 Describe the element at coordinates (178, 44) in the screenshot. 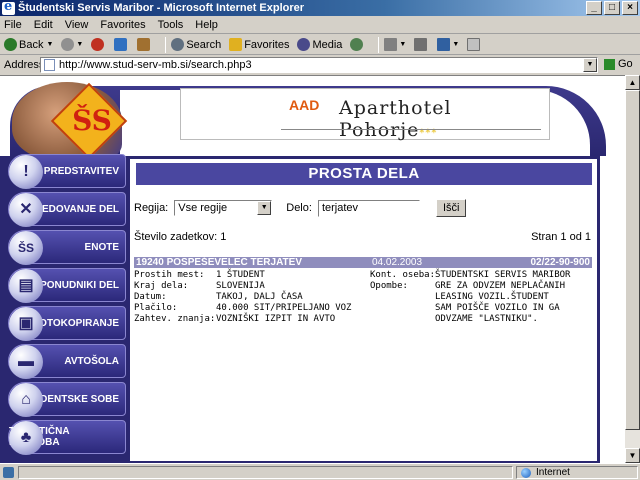

I see `search-icon` at that location.